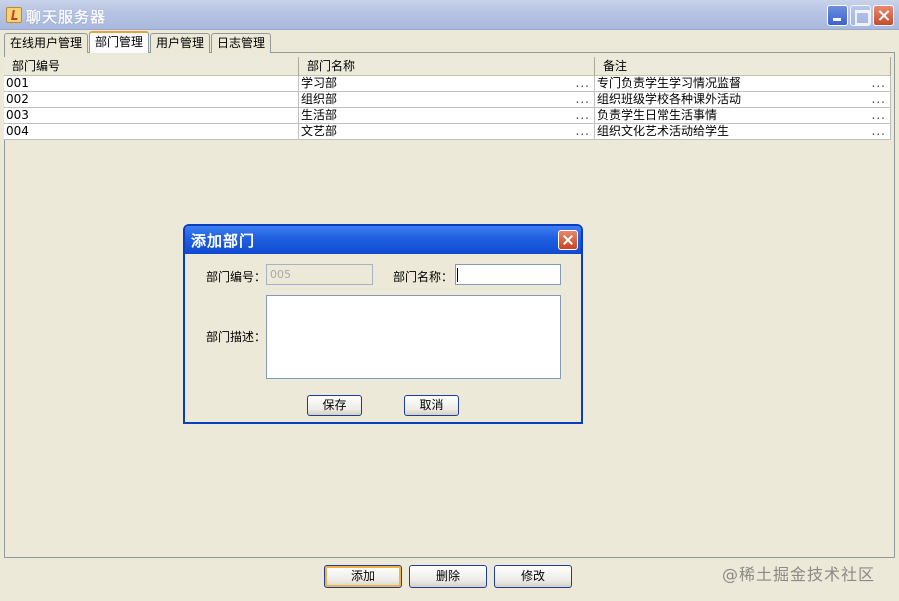 This screenshot has height=601, width=899. Describe the element at coordinates (383, 240) in the screenshot. I see `dialog-titlebar: 添加部门` at that location.